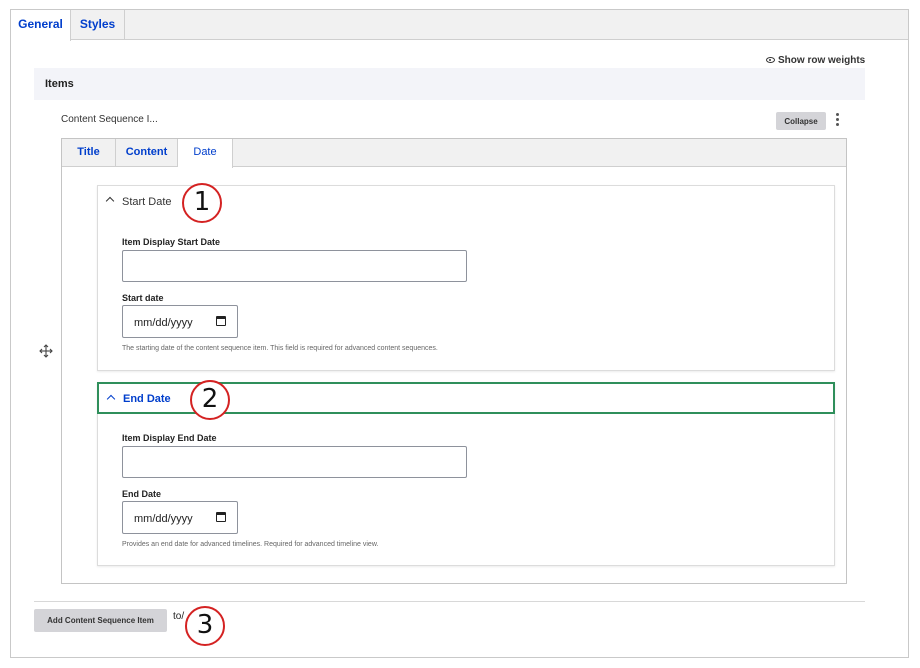  Describe the element at coordinates (142, 494) in the screenshot. I see `end-date-label: End Date` at that location.